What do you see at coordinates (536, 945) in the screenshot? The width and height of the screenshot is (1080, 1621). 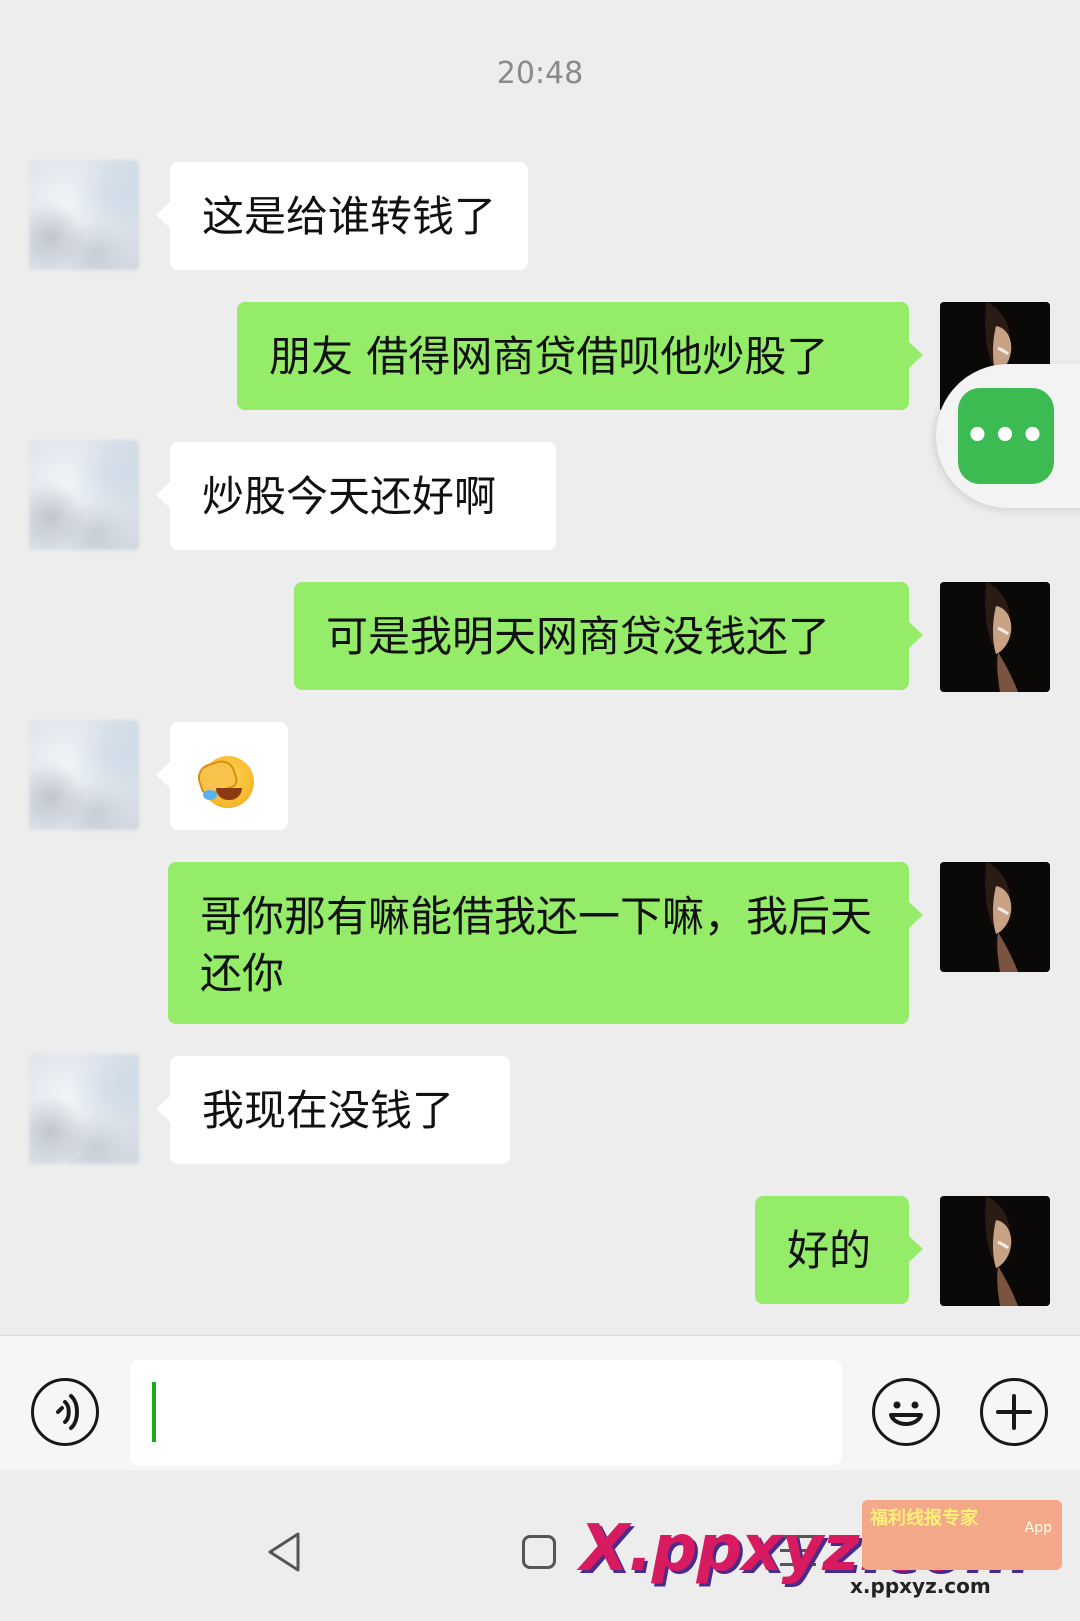 I see `message-text: 哥你那有嘛能借我还一下嘛，我后天还你` at bounding box center [536, 945].